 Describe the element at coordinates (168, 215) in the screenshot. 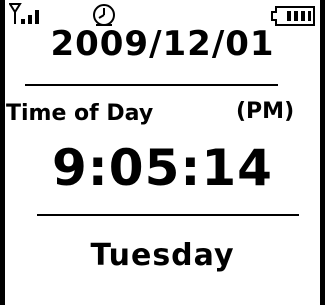

I see `time-divider` at that location.